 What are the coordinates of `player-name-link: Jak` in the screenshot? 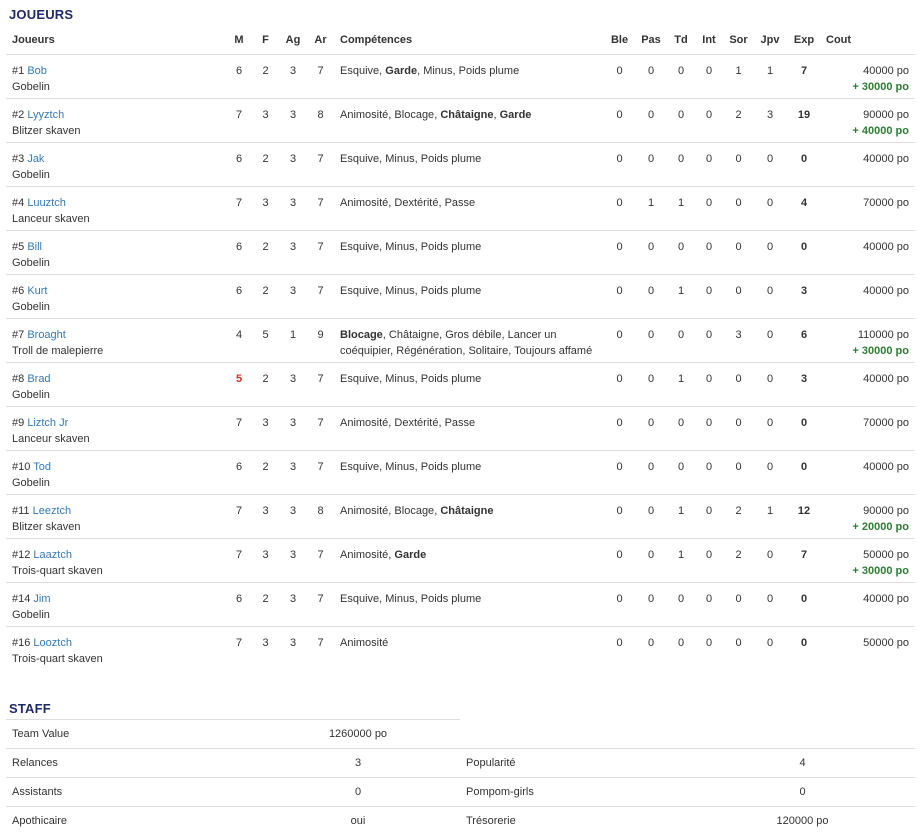 It's located at (35, 159).